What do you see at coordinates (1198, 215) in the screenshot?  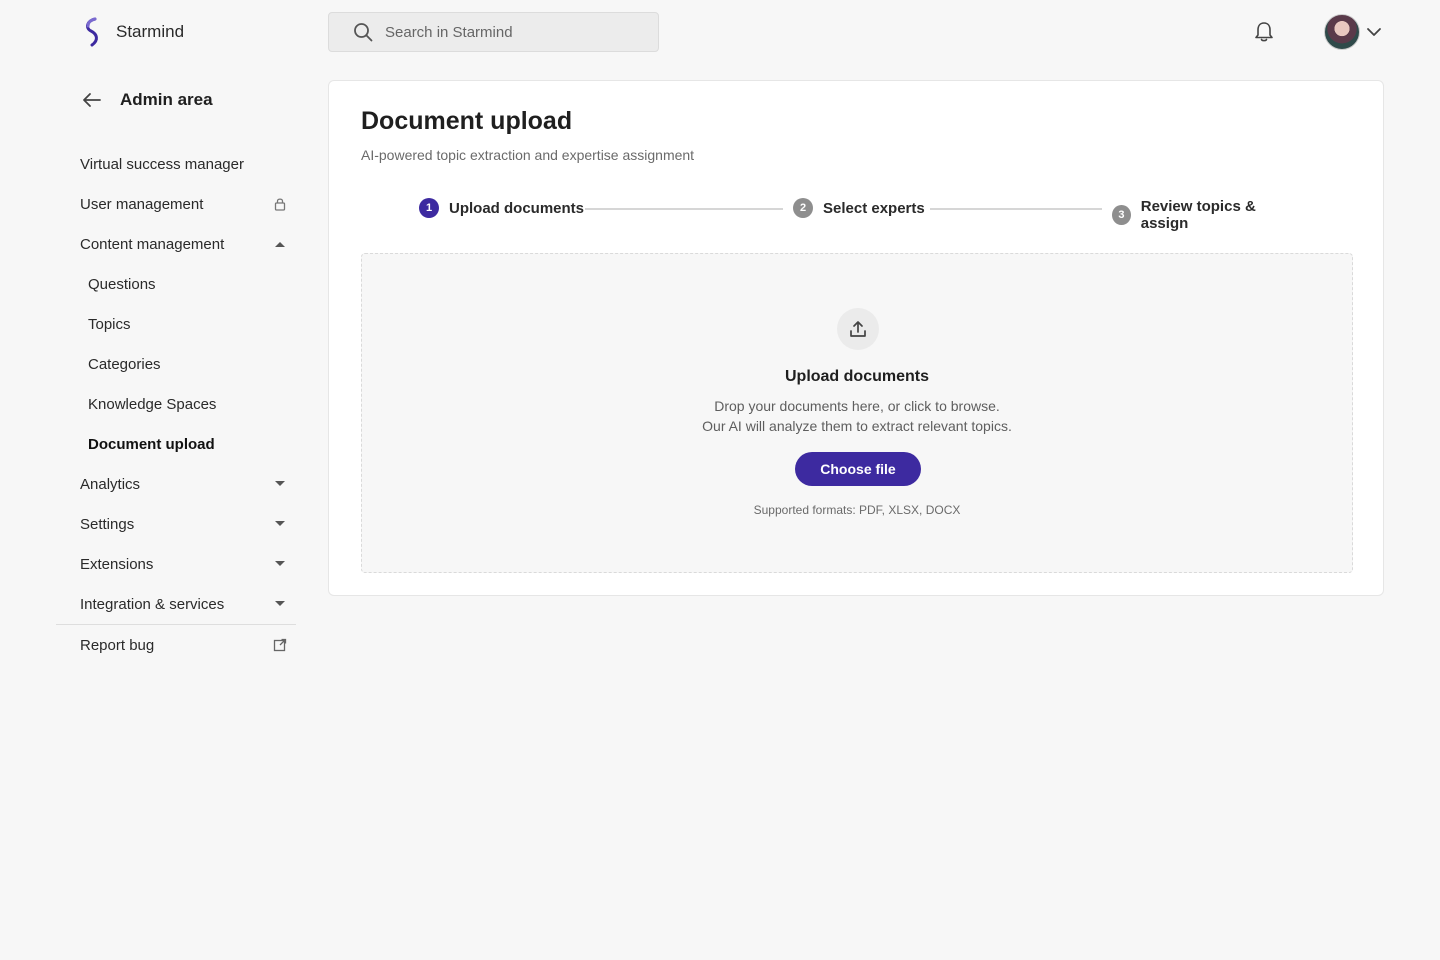 I see `step-label: Review topics & assign` at bounding box center [1198, 215].